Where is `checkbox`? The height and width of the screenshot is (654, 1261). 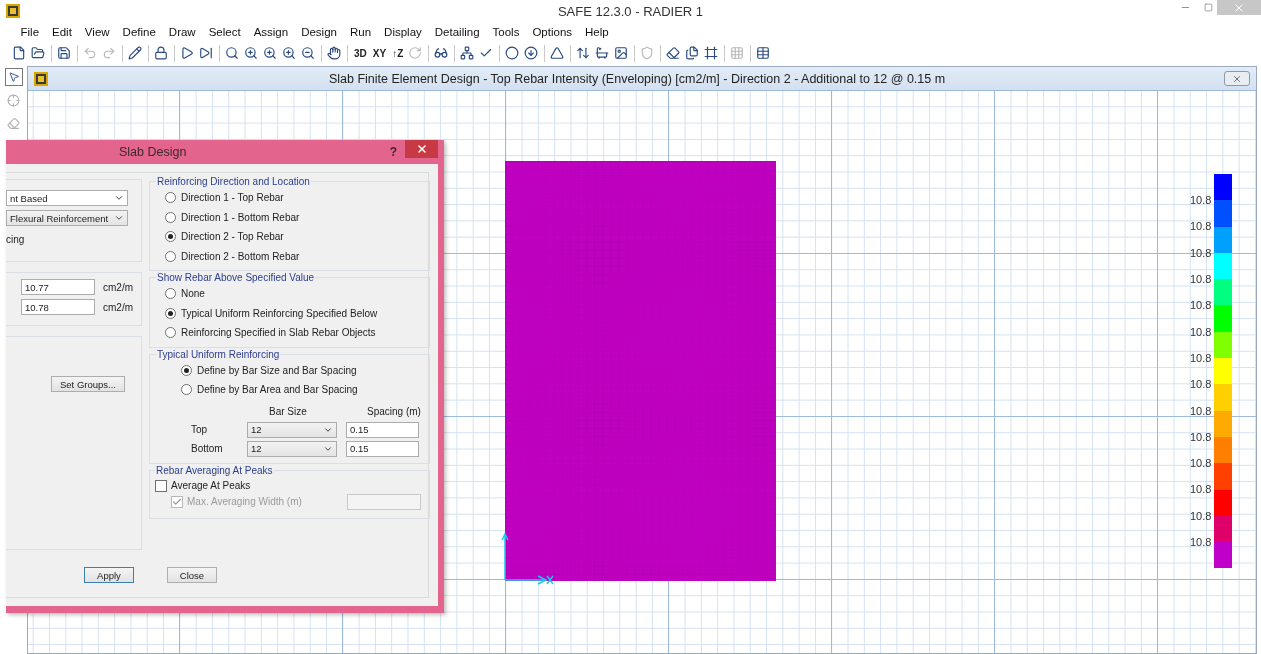 checkbox is located at coordinates (161, 485).